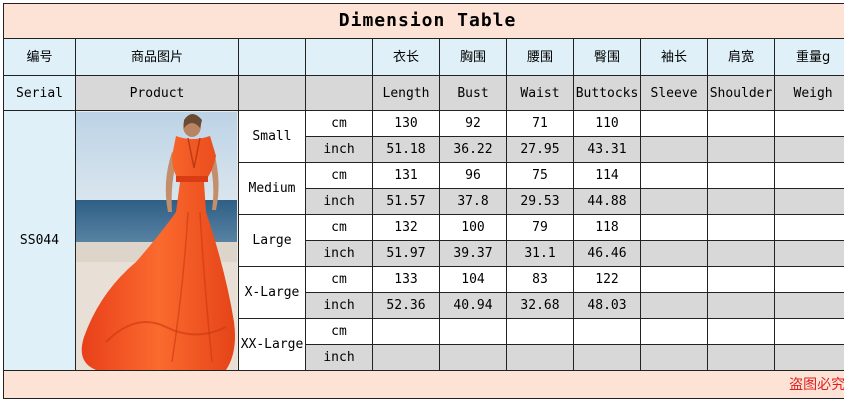 The height and width of the screenshot is (401, 844). What do you see at coordinates (473, 57) in the screenshot?
I see `header-cn-bust: 胸围` at bounding box center [473, 57].